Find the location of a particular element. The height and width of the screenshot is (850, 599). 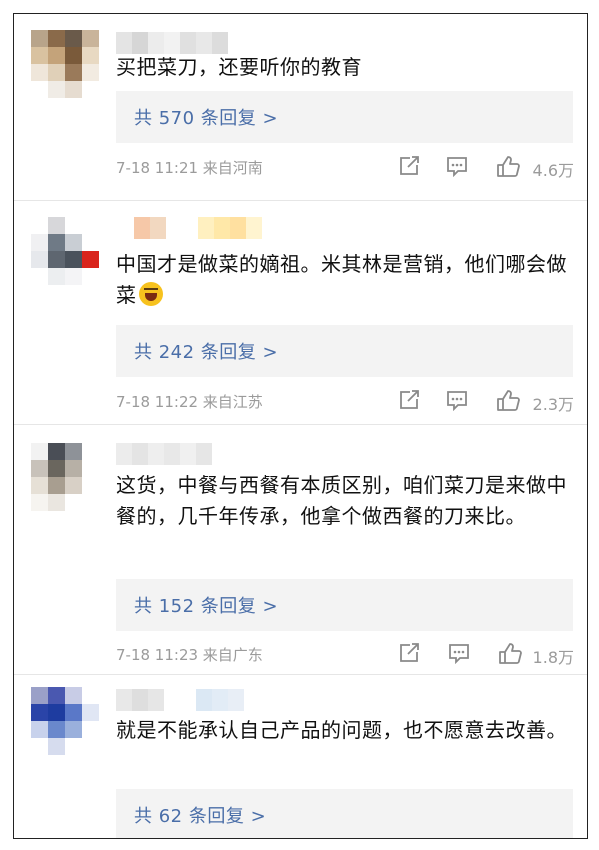

comment-meta: 7-18 11:21 来自河南 4.6万 is located at coordinates (345, 167).